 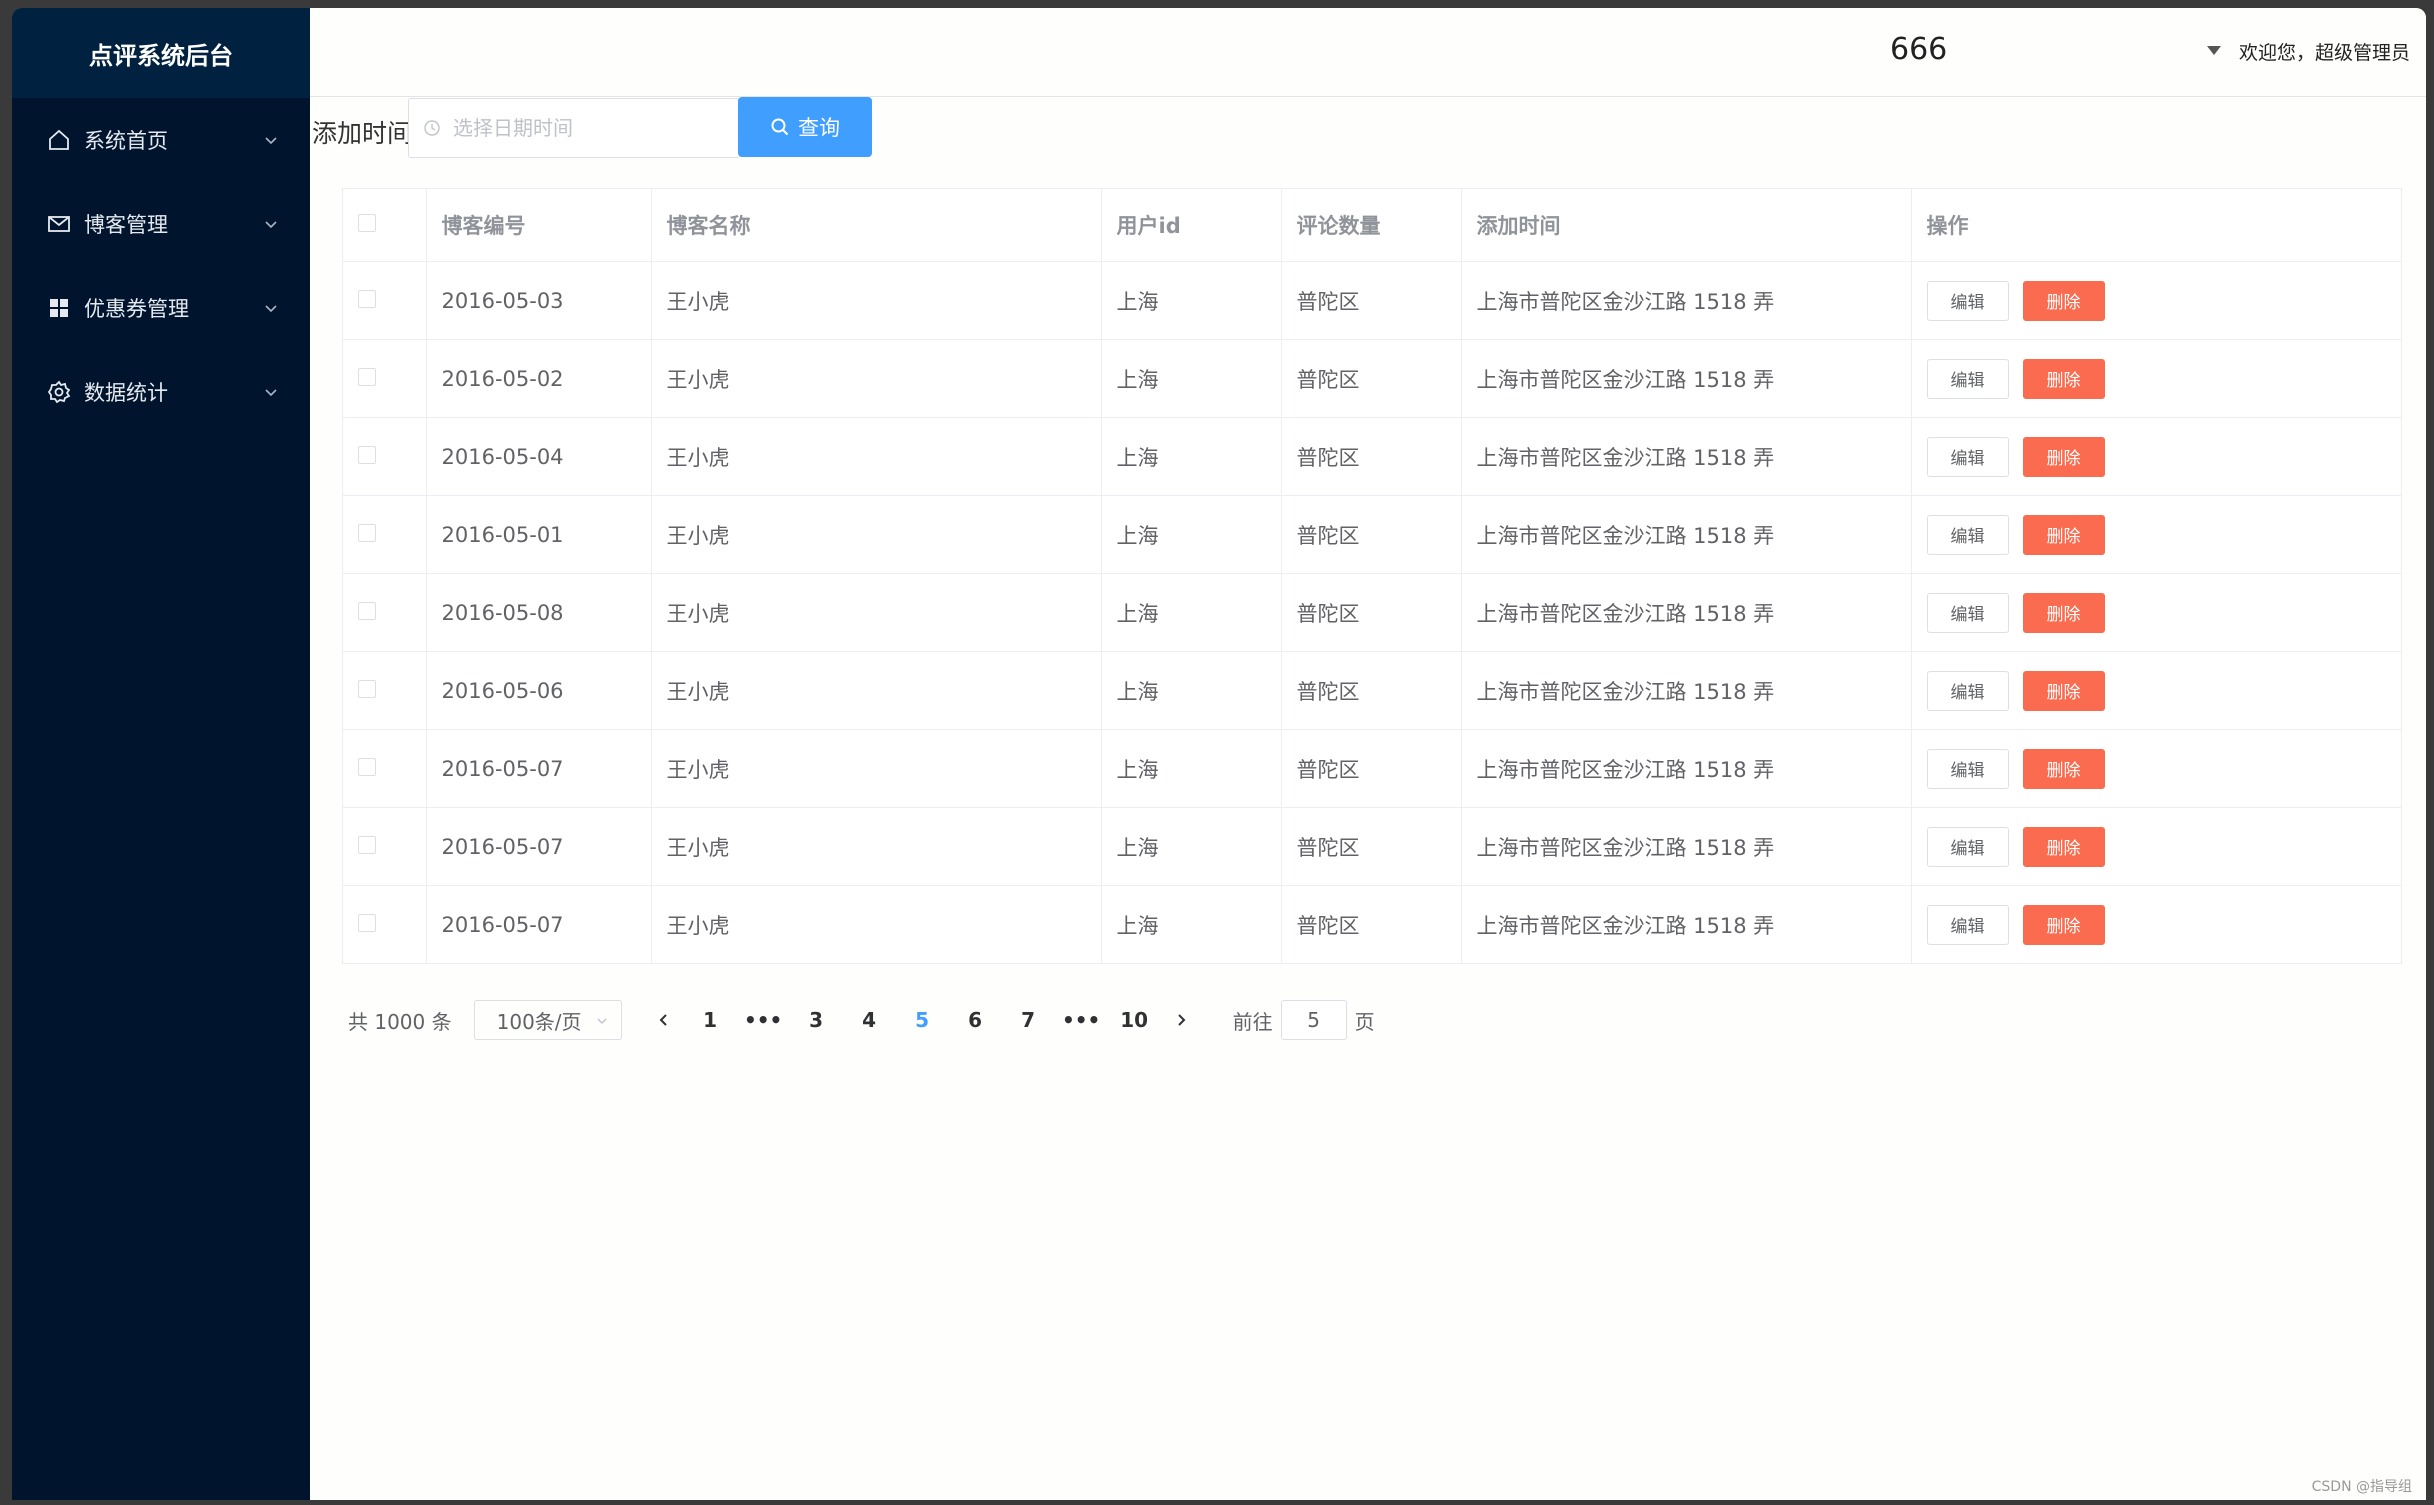 What do you see at coordinates (975, 1020) in the screenshot?
I see `page-number: 6` at bounding box center [975, 1020].